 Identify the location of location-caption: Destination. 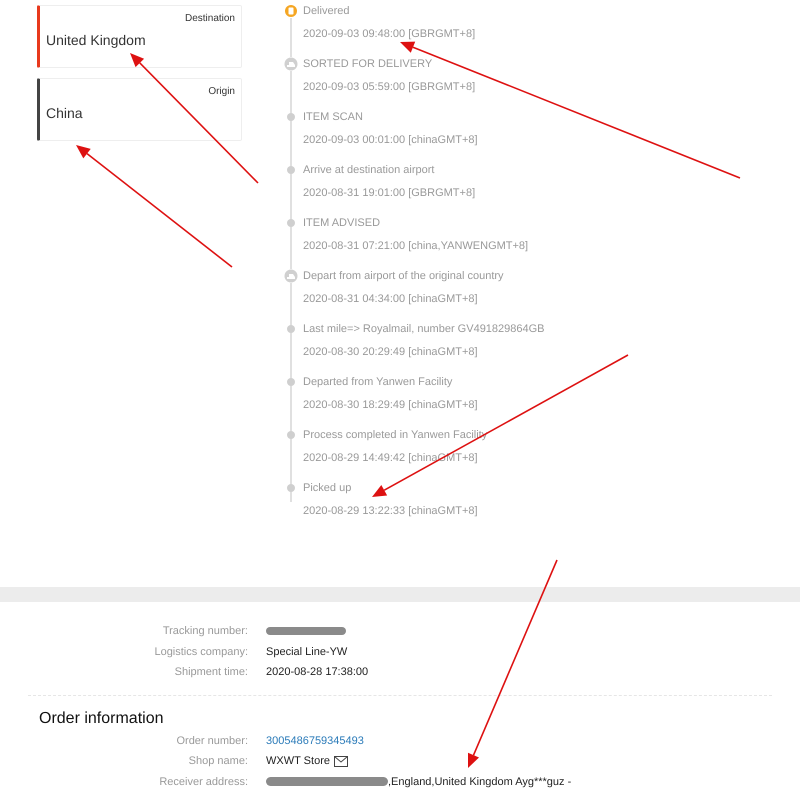
(209, 19).